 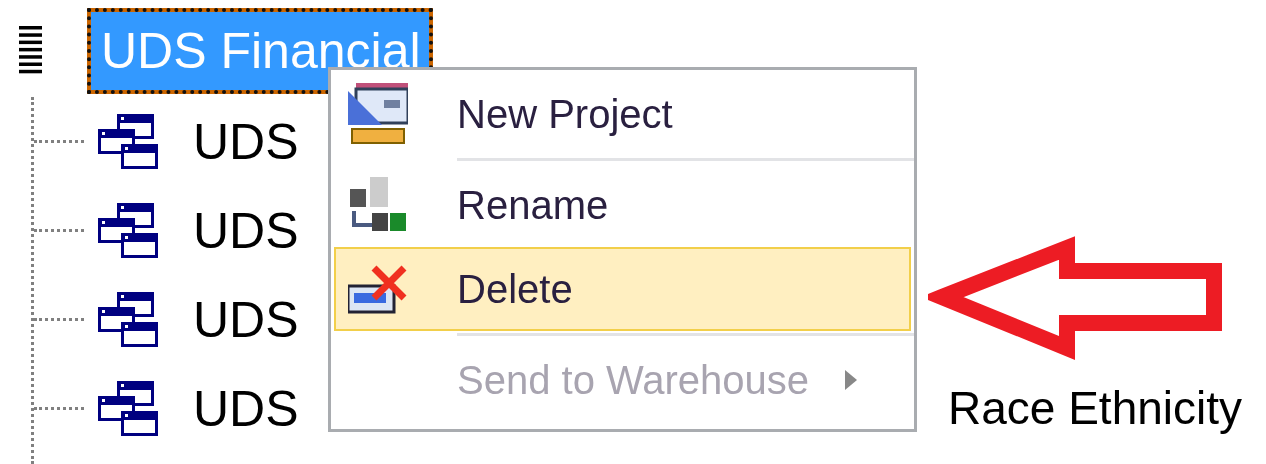 What do you see at coordinates (851, 380) in the screenshot?
I see `submenu-arrow-icon` at bounding box center [851, 380].